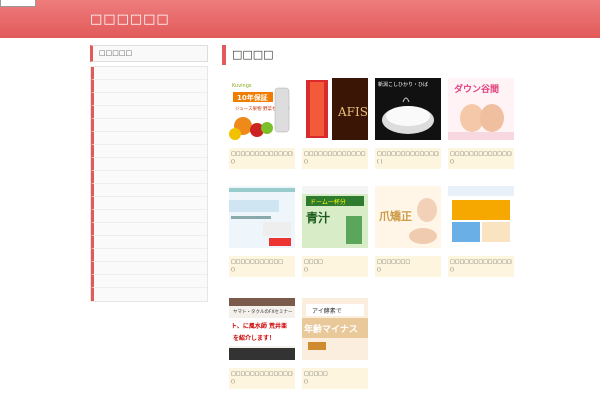 The image size is (600, 400). Describe the element at coordinates (335, 217) in the screenshot. I see `article-thumbnail: ドーム一杯分 青汁` at that location.